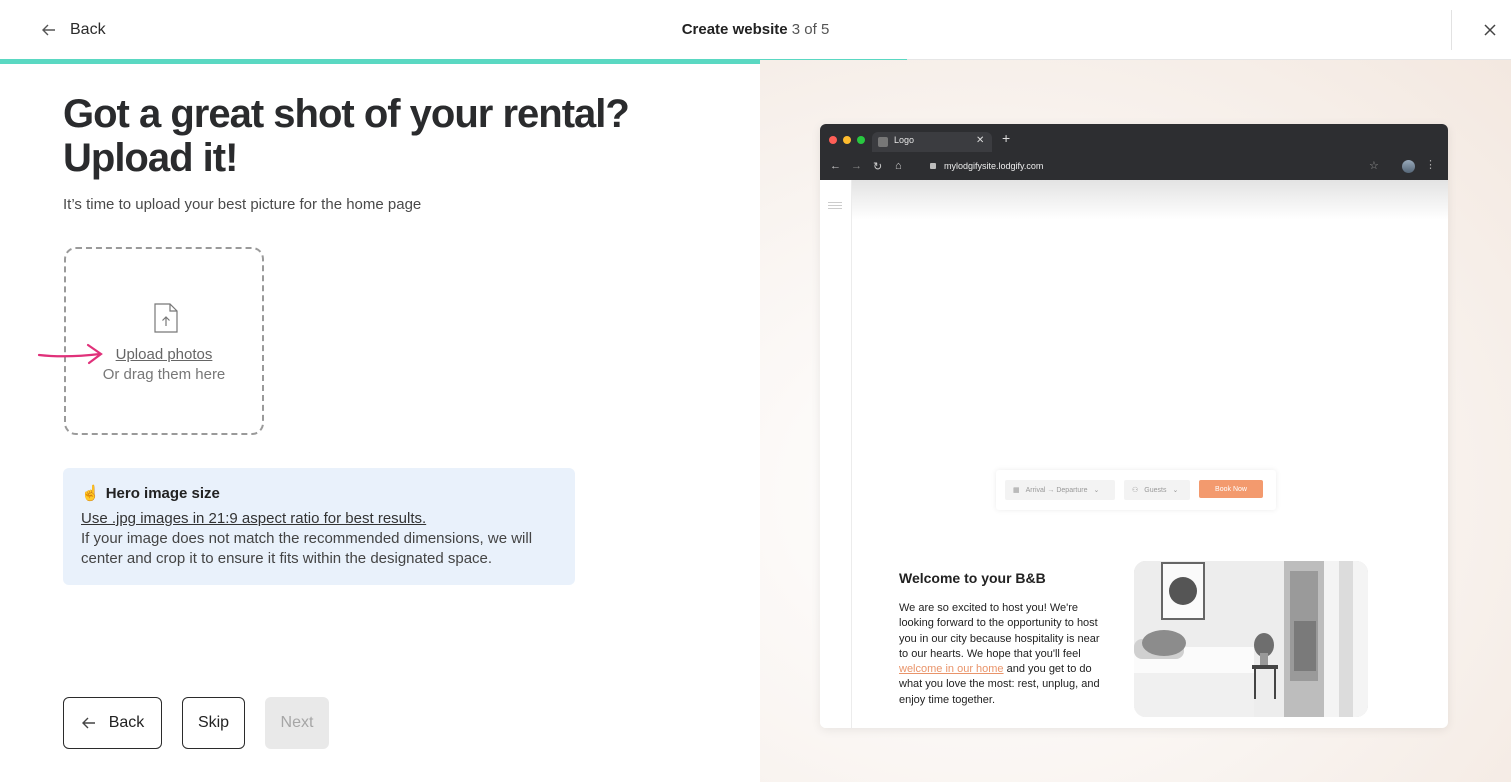  I want to click on wizard-title: Create website, so click(734, 29).